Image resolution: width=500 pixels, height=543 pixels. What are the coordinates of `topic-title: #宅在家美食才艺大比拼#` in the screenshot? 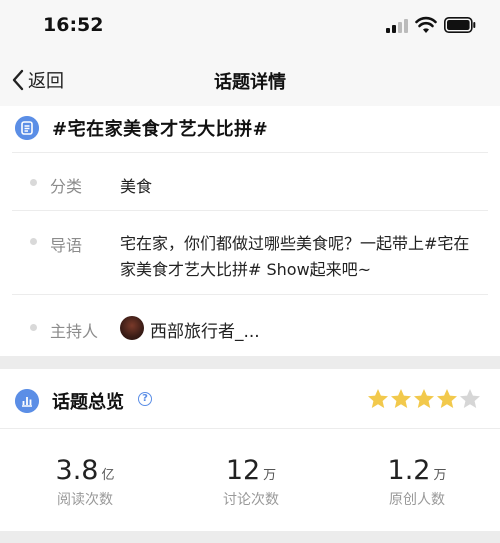 It's located at (160, 129).